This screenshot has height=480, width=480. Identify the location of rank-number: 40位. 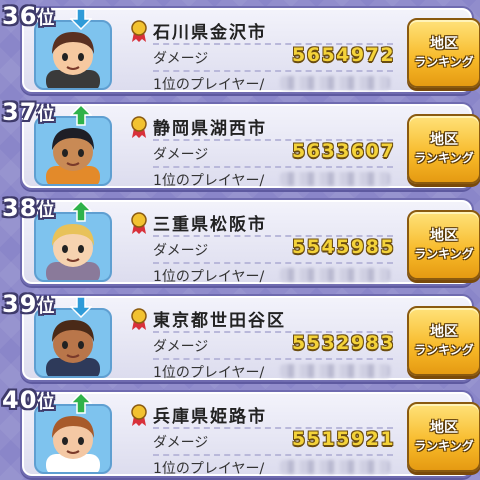
(28, 401).